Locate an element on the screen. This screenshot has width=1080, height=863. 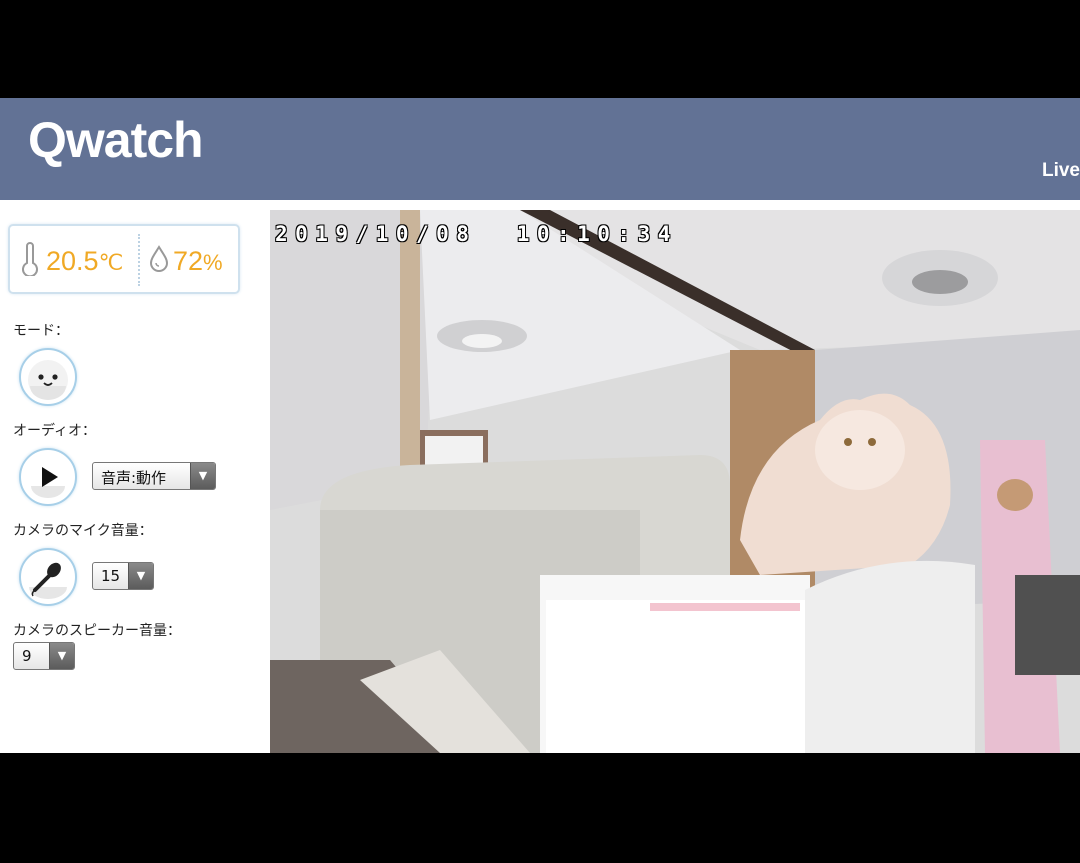
mic-button is located at coordinates (48, 577).